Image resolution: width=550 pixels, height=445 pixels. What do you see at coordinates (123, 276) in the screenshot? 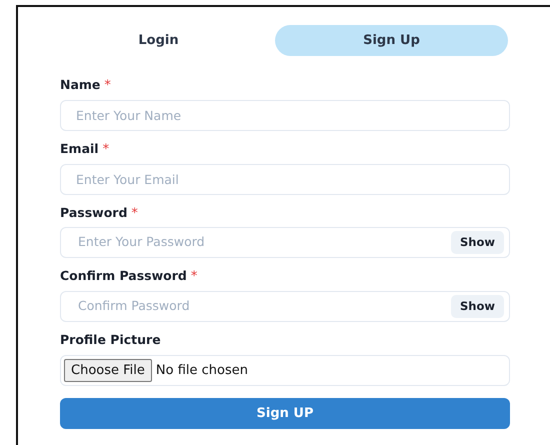
I see `field-label: Confirm Password` at bounding box center [123, 276].